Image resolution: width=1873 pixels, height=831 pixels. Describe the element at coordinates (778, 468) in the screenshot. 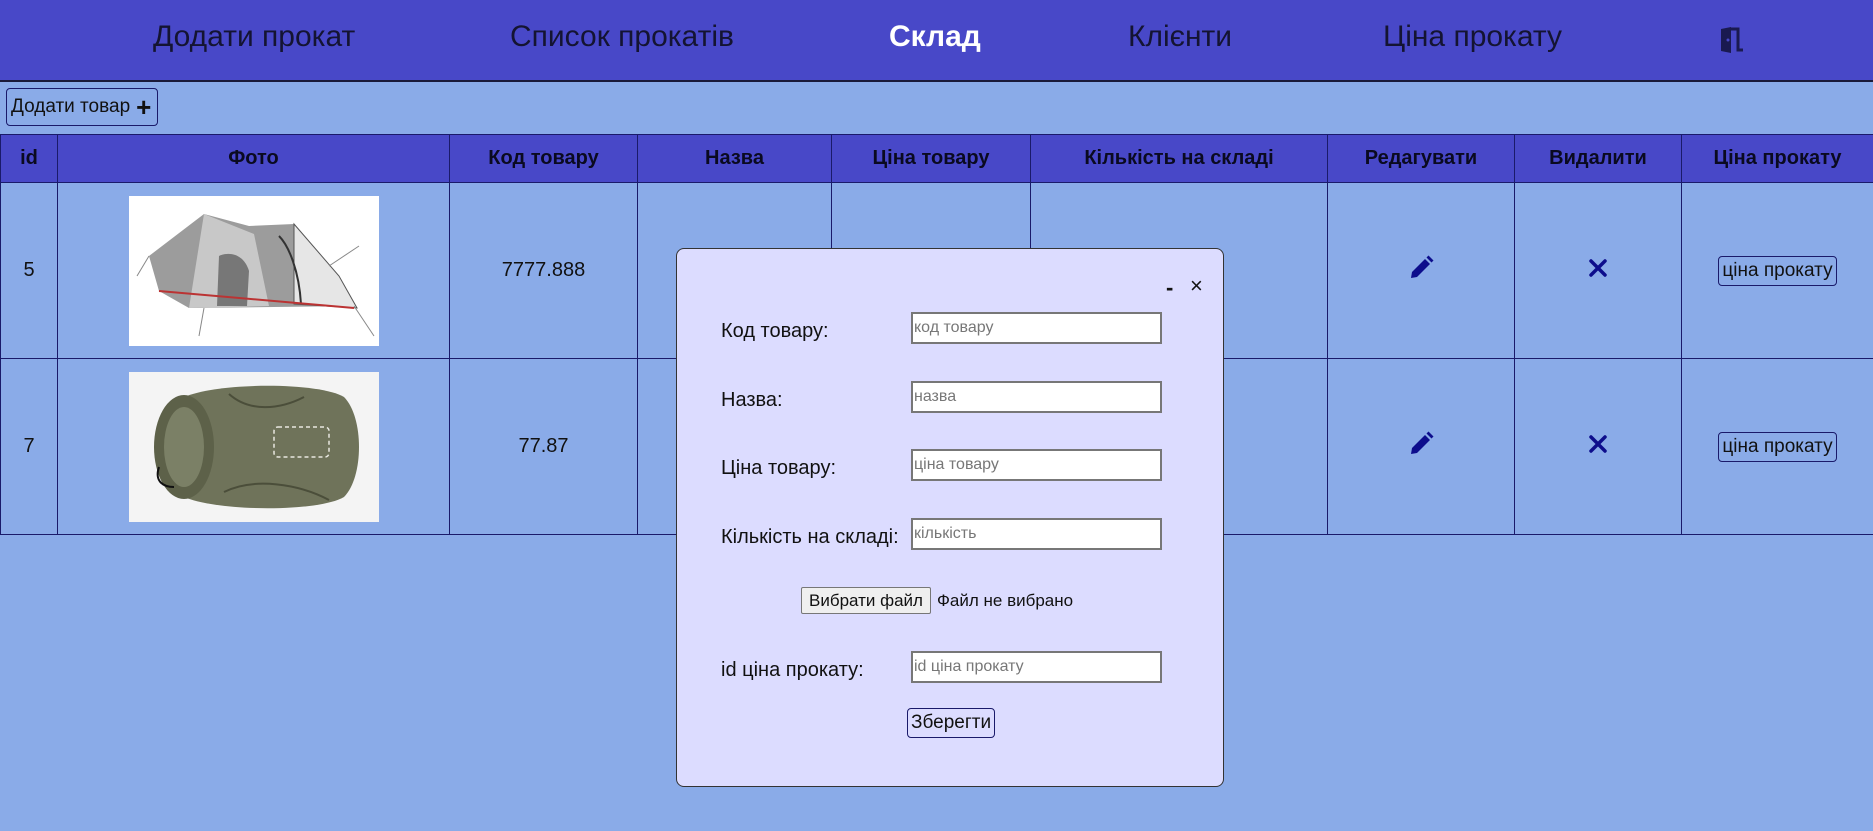

I see `price-label: Ціна товару:` at that location.